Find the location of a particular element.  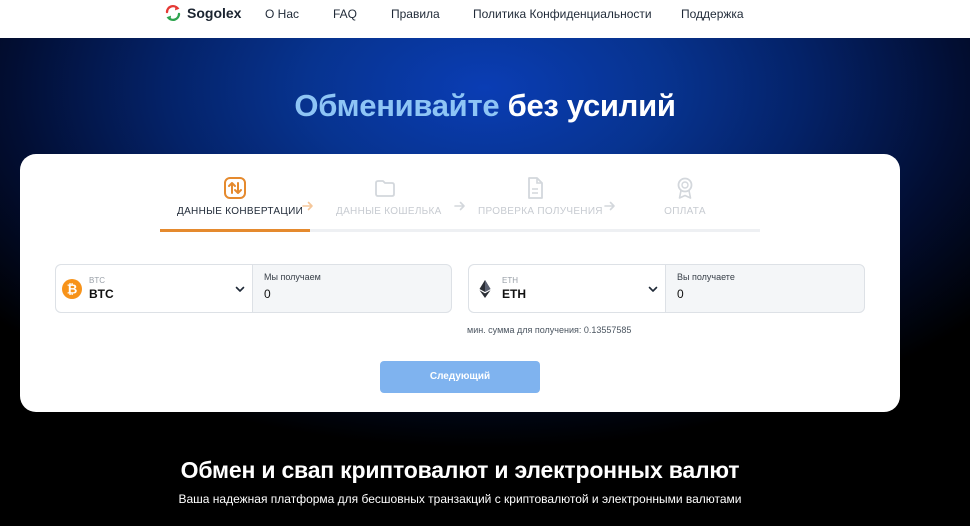

next-button: Следующий is located at coordinates (460, 377).